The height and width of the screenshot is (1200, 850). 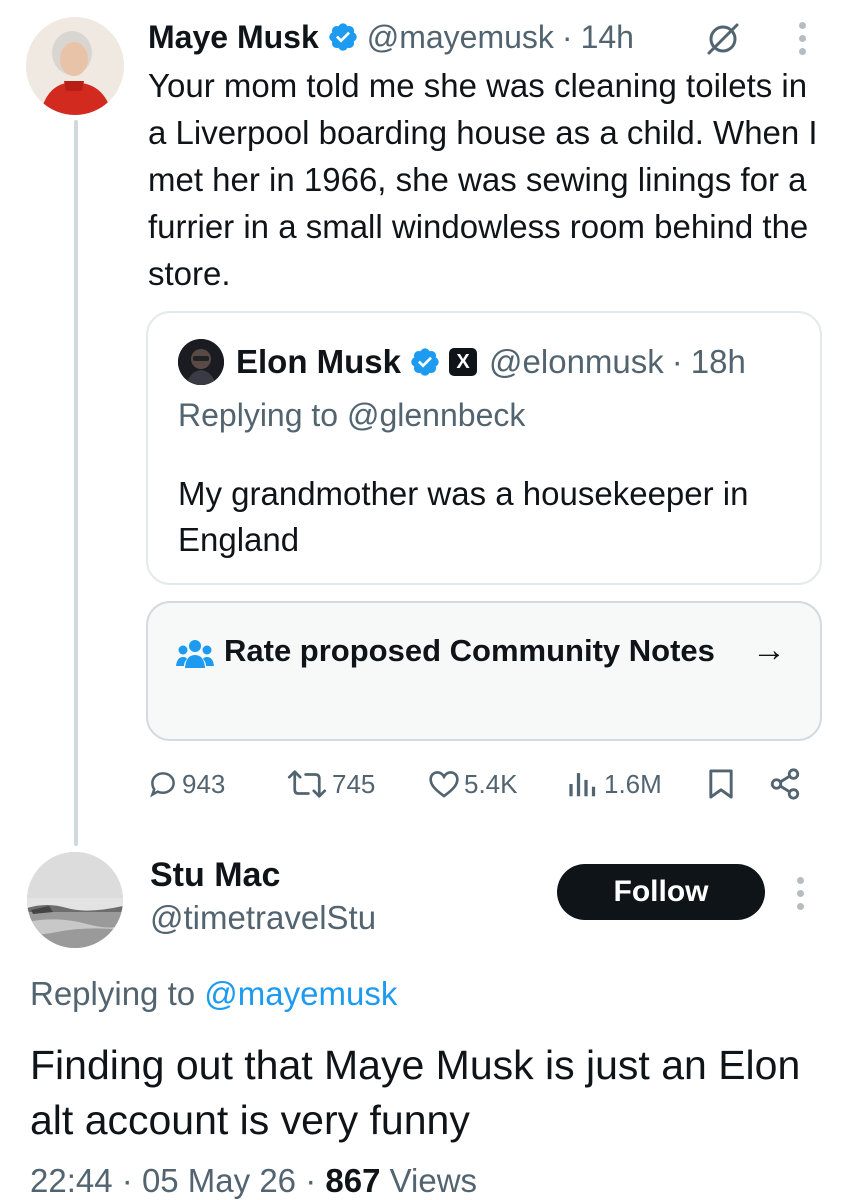 I want to click on tweet-timestamp: 22:44, so click(x=71, y=1180).